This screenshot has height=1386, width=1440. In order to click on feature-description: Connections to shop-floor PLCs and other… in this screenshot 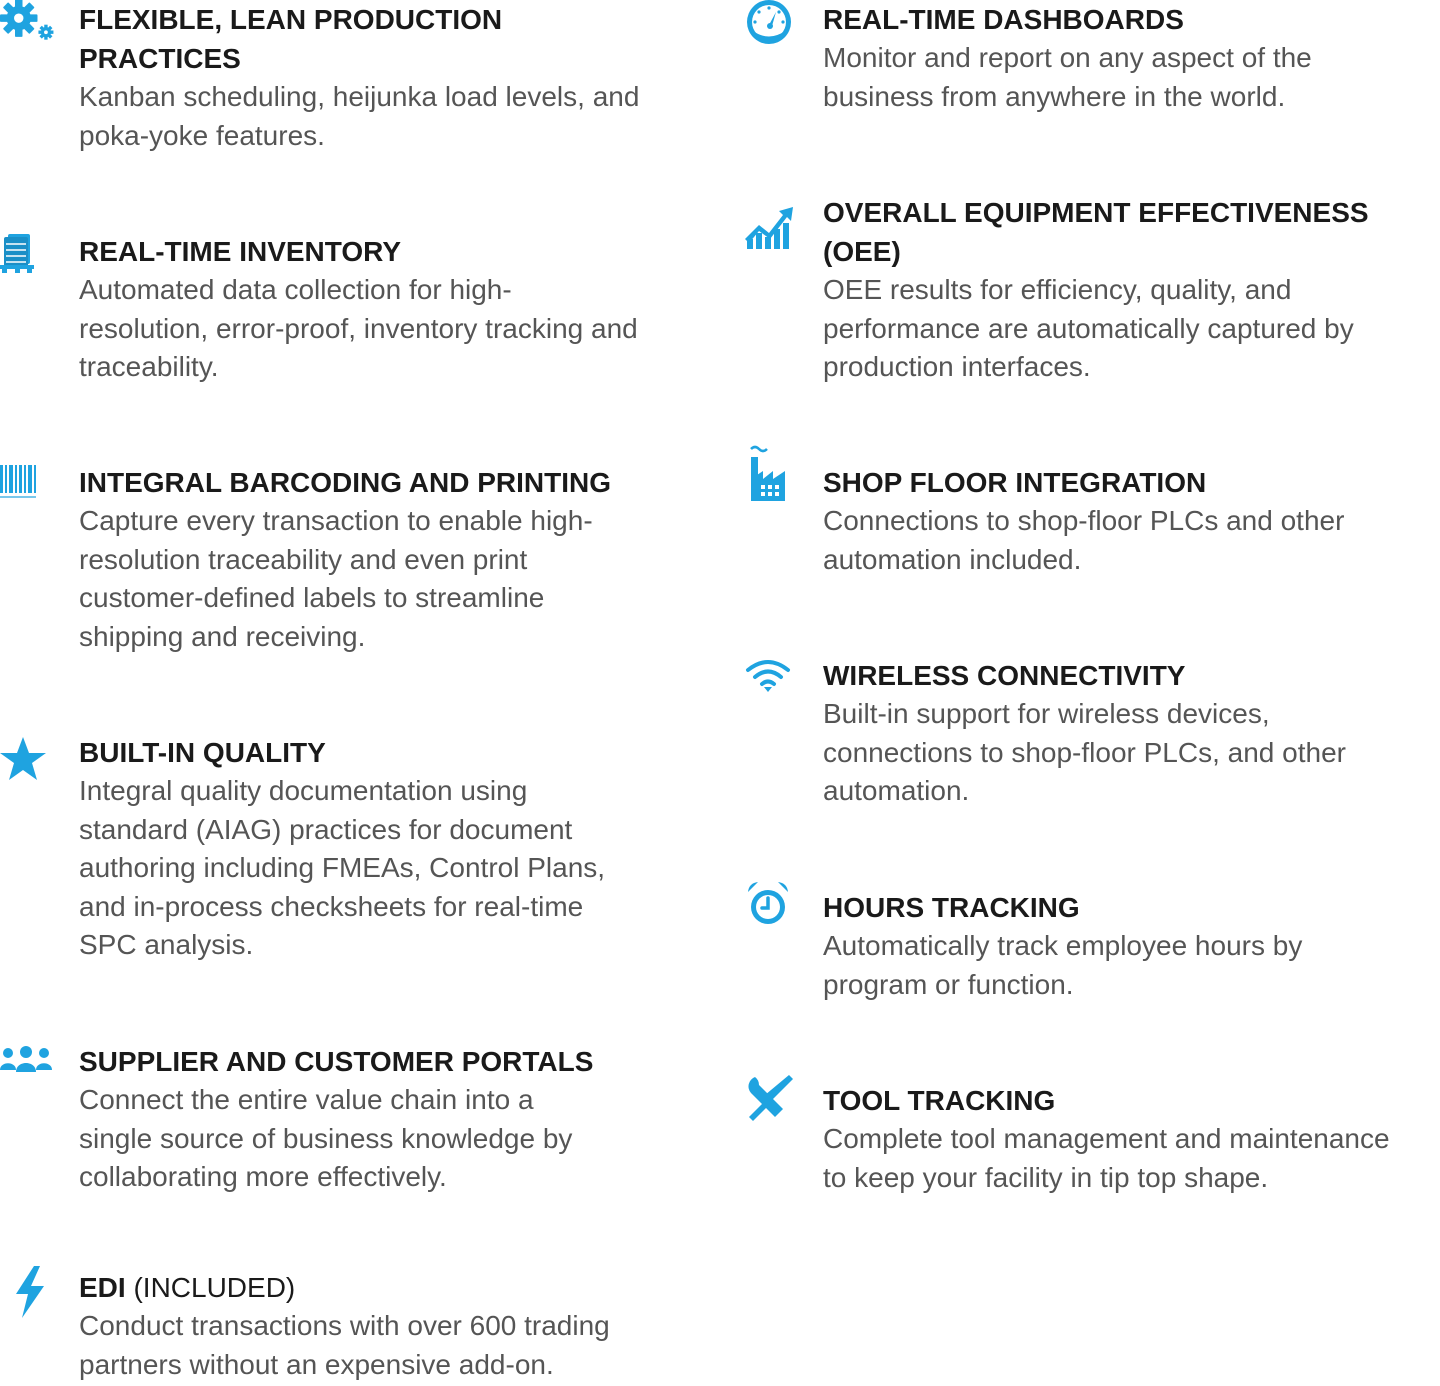, I will do `click(1084, 540)`.